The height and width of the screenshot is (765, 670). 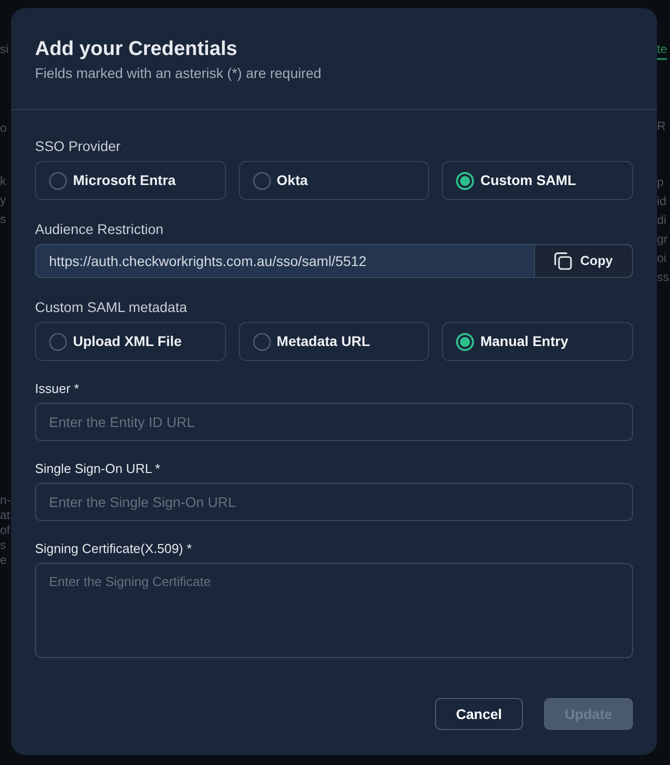 What do you see at coordinates (57, 389) in the screenshot?
I see `field-label: Issuer *` at bounding box center [57, 389].